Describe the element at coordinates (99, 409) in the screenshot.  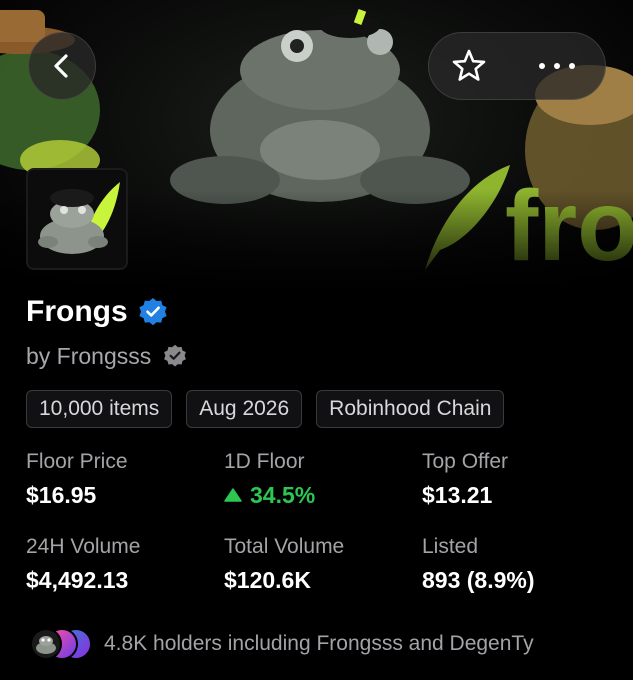
I see `chip-items: 10,000 items` at that location.